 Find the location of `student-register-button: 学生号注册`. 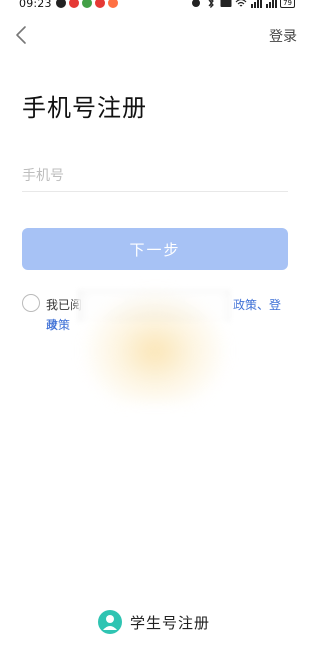

student-register-button: 学生号注册 is located at coordinates (154, 622).